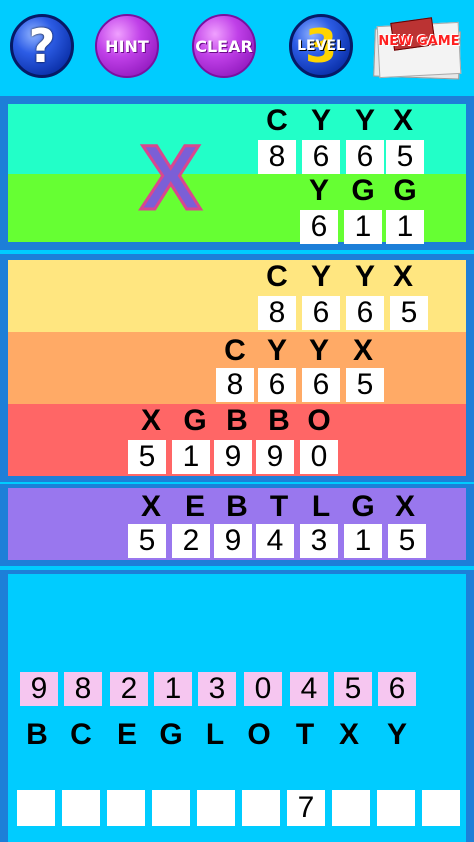  I want to click on digit-key: 1, so click(173, 689).